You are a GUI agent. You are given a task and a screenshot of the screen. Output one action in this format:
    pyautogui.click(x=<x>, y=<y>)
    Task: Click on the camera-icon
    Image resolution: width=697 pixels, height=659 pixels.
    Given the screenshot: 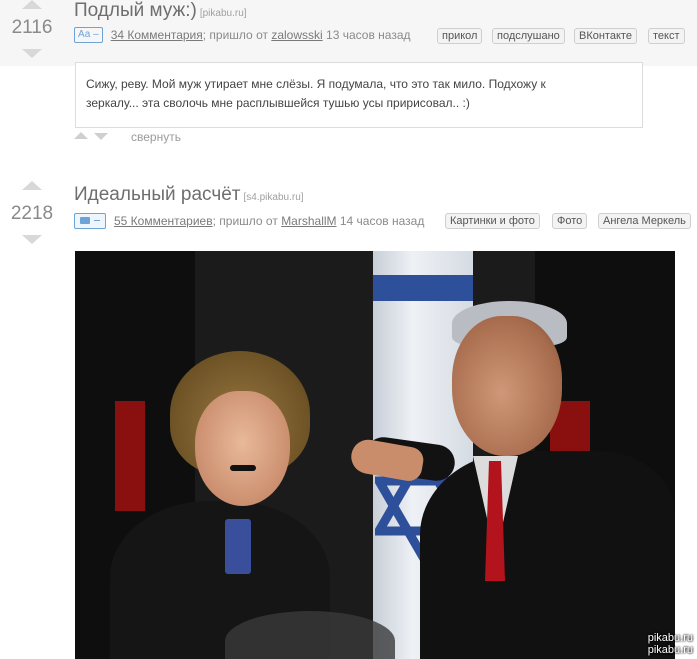 What is the action you would take?
    pyautogui.click(x=85, y=220)
    